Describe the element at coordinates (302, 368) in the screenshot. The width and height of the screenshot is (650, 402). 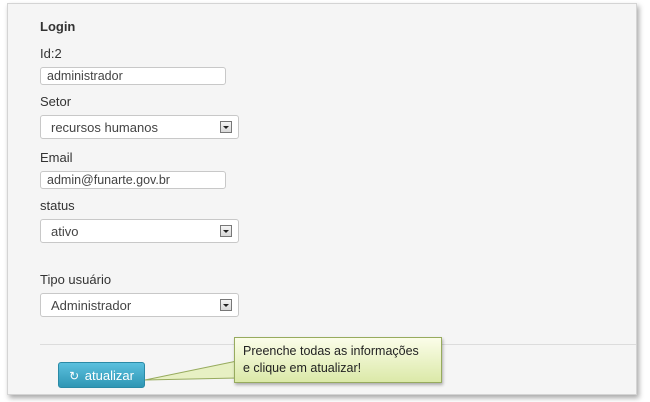
I see `callout-text-line2: e clique em atualizar!` at that location.